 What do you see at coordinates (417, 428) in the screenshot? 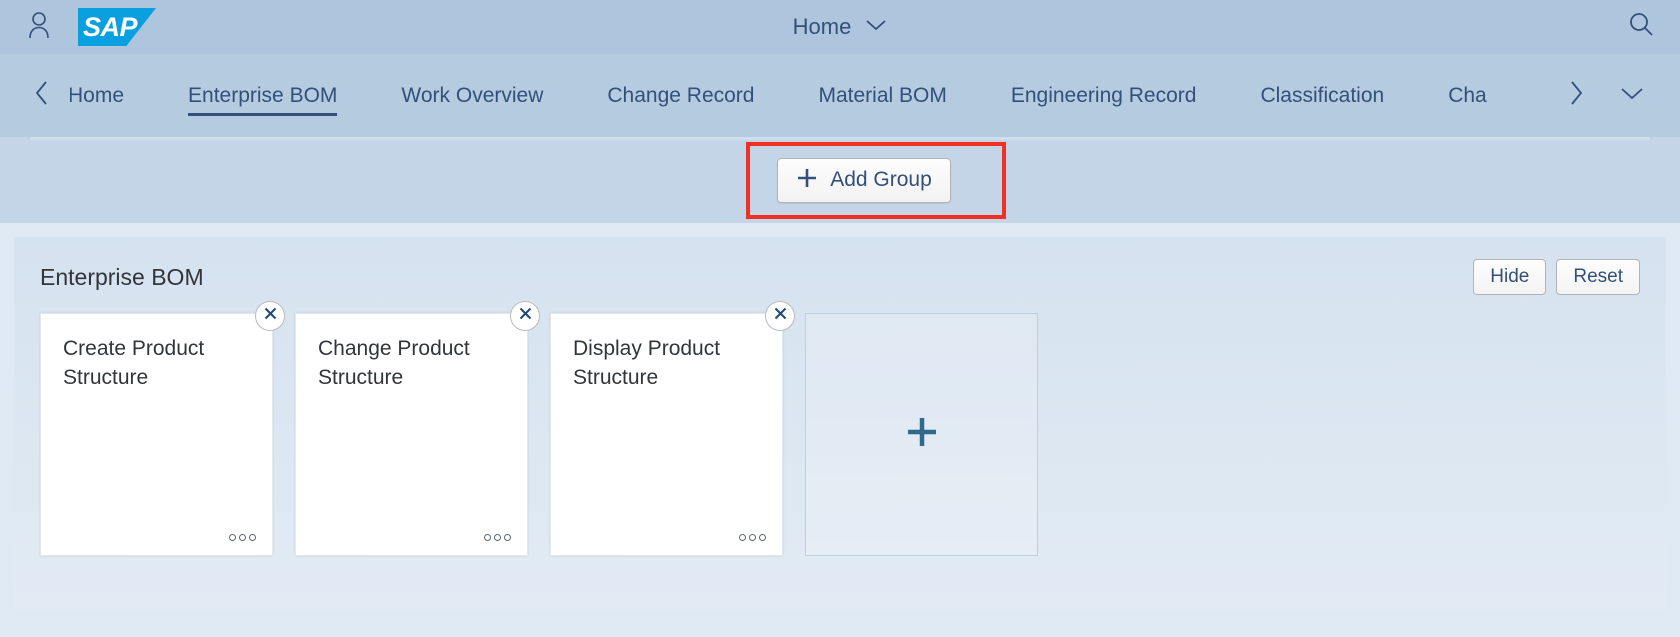
I see `tile-change-product-structure: Change Product Structure` at bounding box center [417, 428].